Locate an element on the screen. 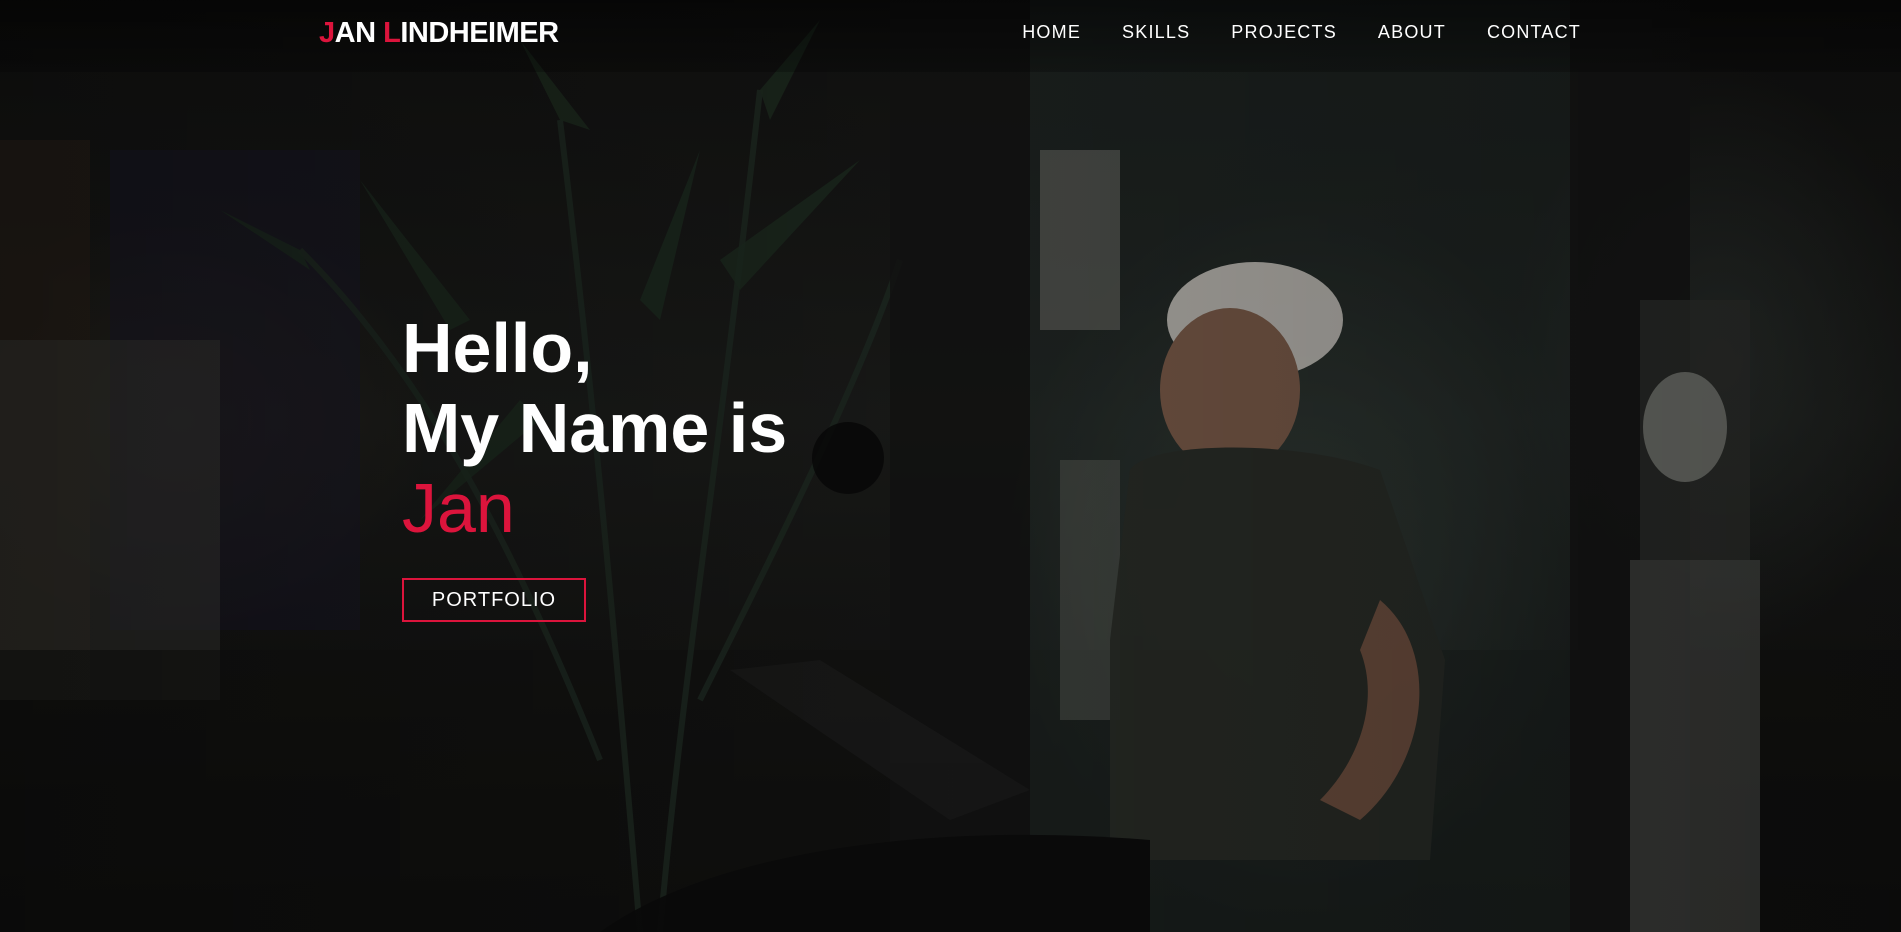 The height and width of the screenshot is (932, 1901). nav-link-skills: SKILLS is located at coordinates (1156, 32).